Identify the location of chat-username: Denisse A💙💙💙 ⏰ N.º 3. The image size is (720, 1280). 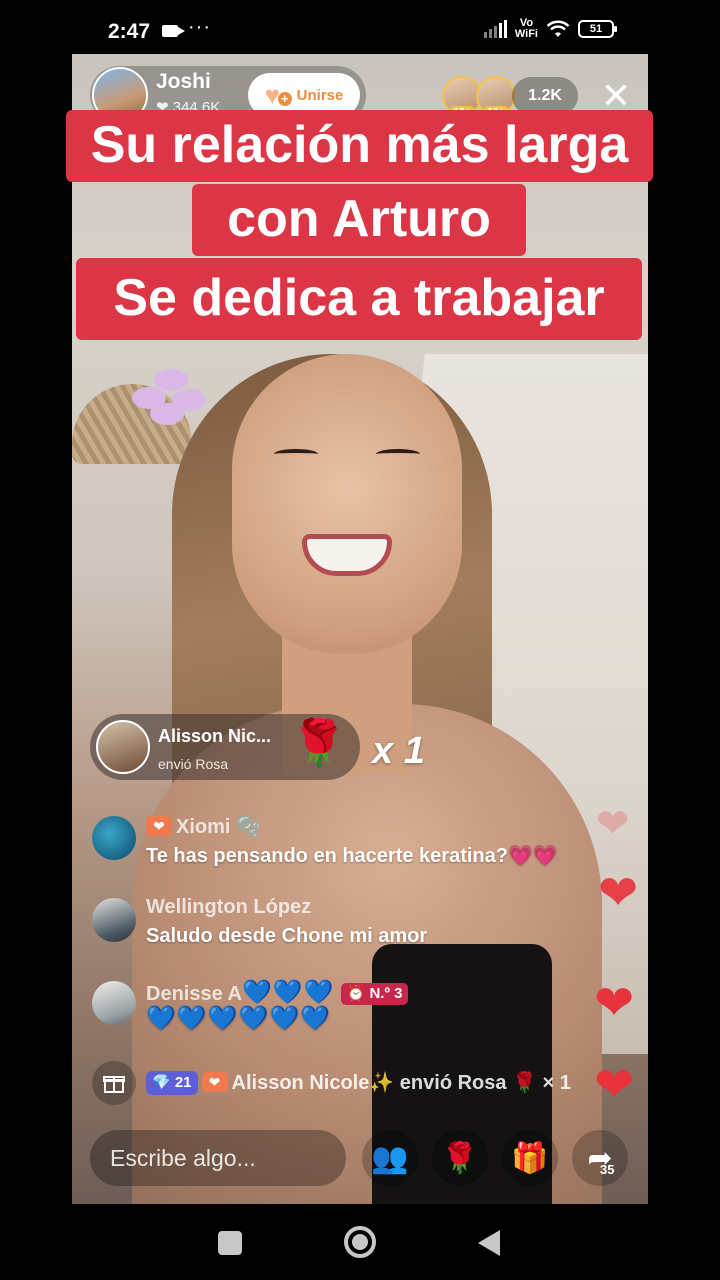
(277, 992).